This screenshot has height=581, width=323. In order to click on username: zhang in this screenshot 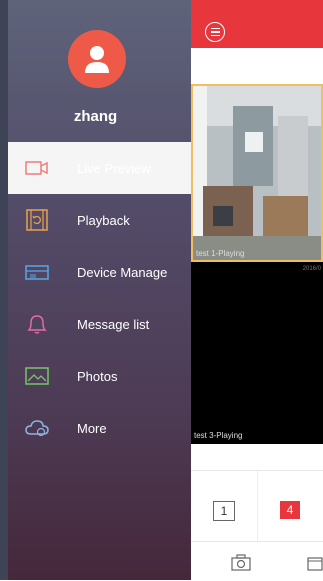, I will do `click(95, 116)`.